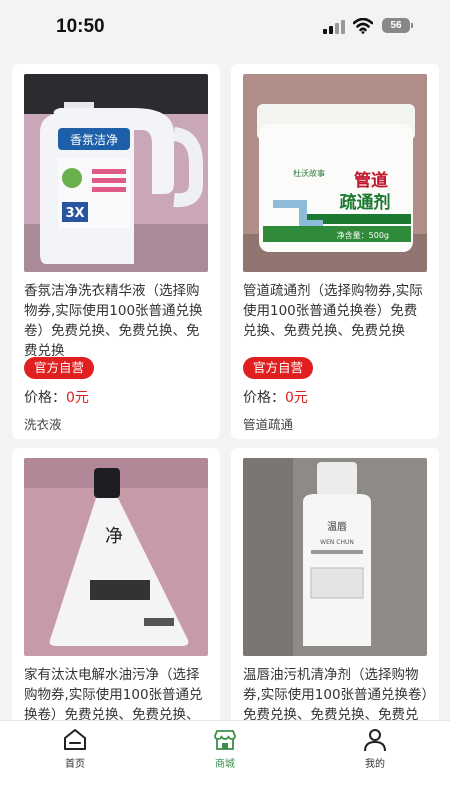 Image resolution: width=450 pixels, height=800 pixels. I want to click on svg-text: 3X, so click(74, 213).